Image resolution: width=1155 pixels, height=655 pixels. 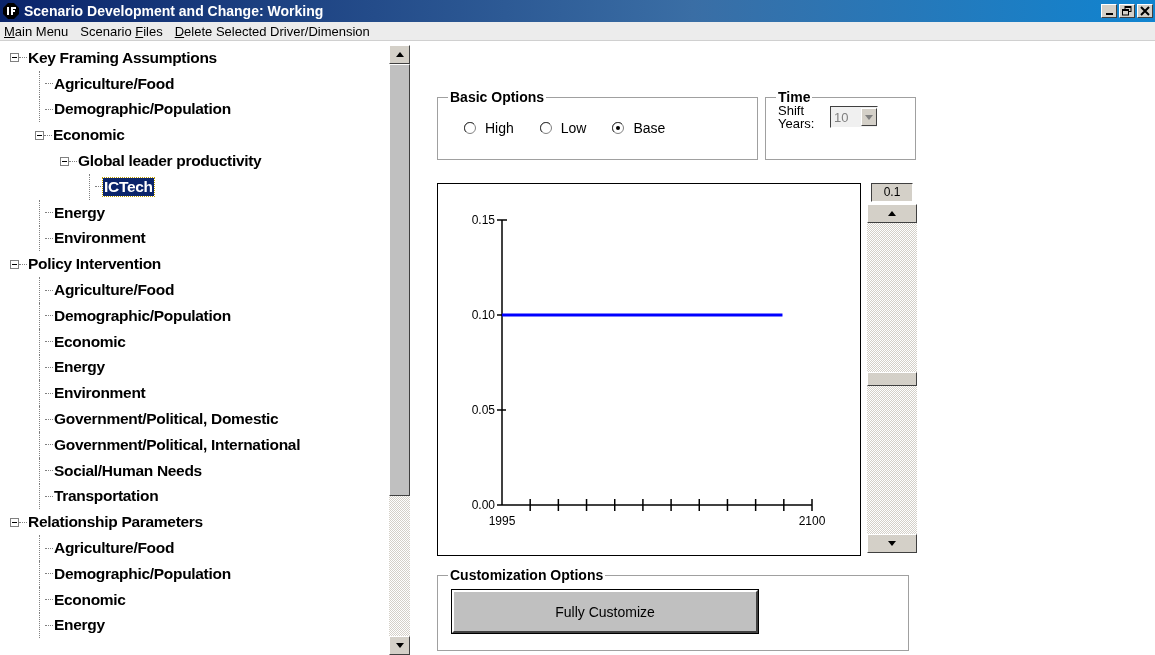 I want to click on tree-item: ICTech, so click(x=128, y=186).